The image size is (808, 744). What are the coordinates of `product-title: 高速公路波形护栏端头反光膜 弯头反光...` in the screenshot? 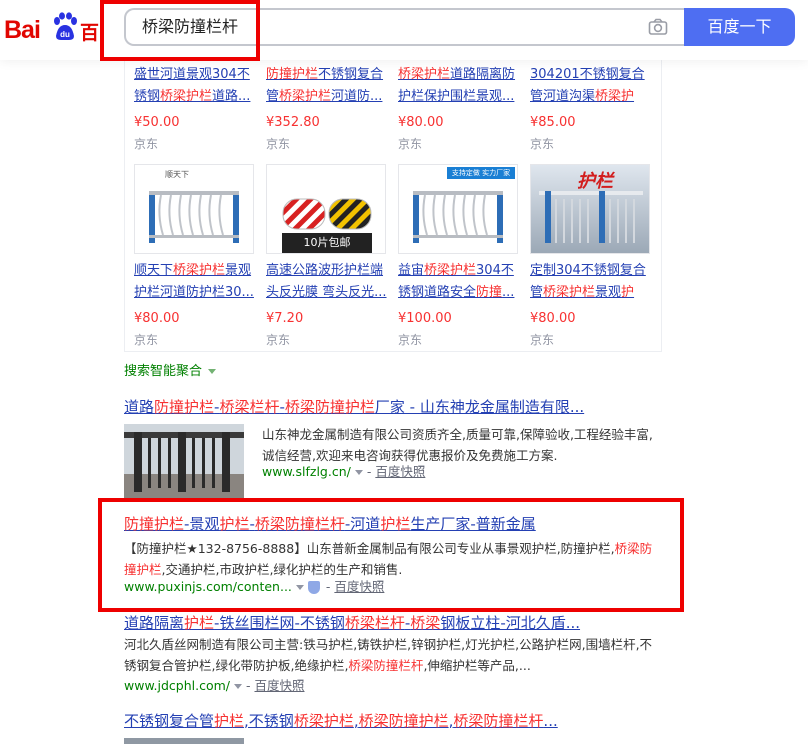 It's located at (327, 282).